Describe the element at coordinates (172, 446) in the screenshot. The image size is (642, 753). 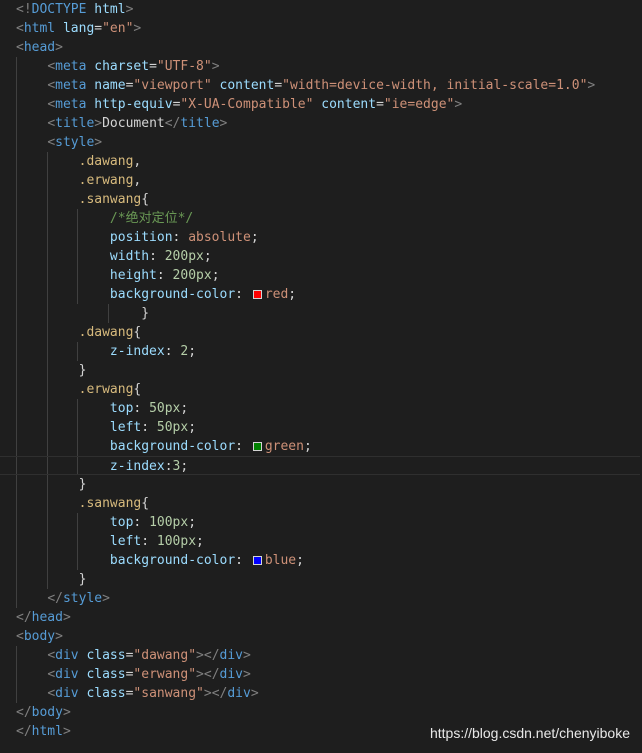
I see `code-token: background-color` at that location.